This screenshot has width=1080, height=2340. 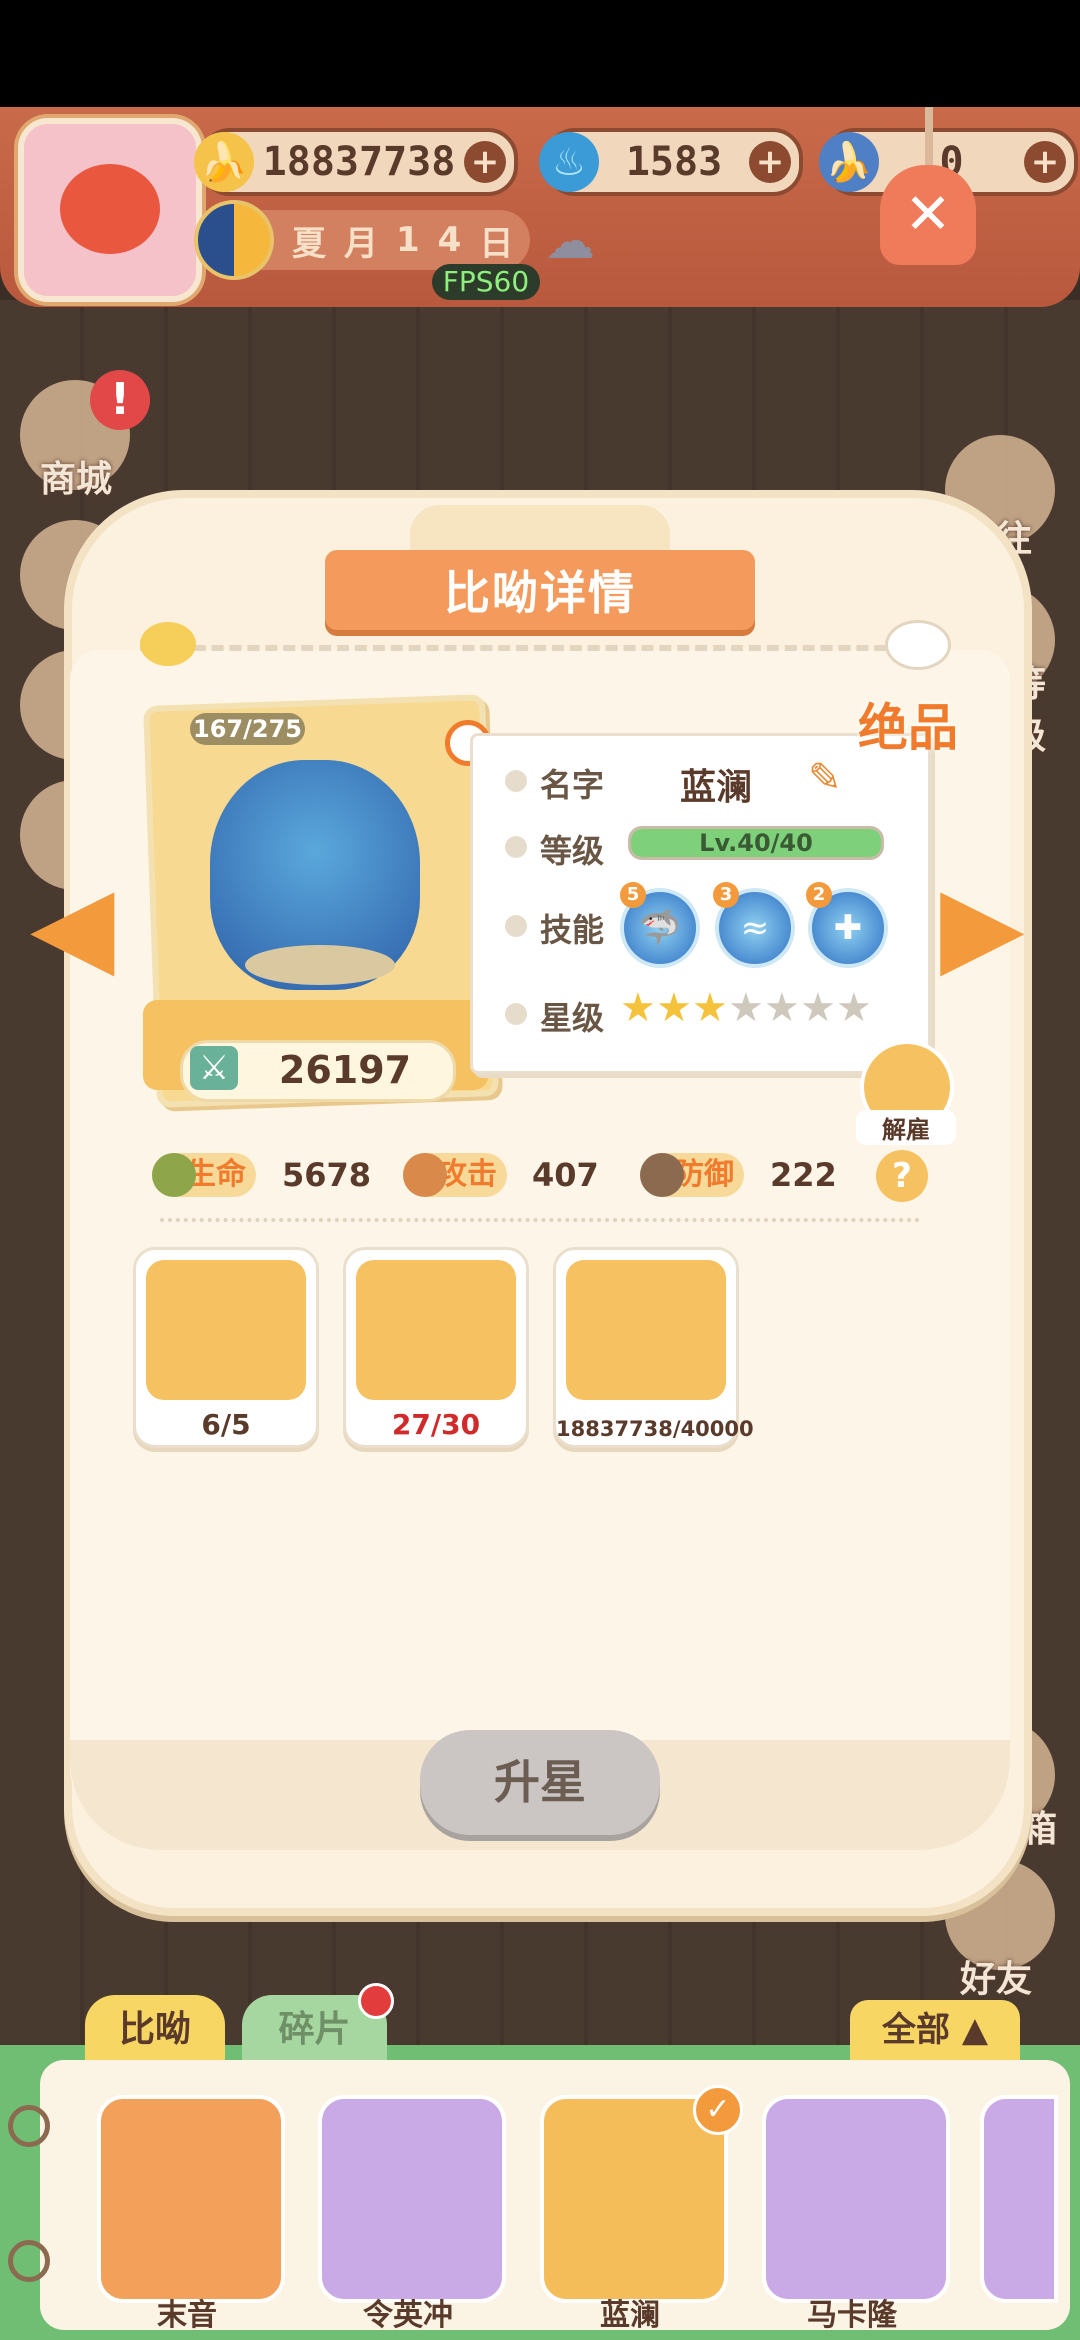 What do you see at coordinates (718, 2110) in the screenshot?
I see `selected-check-icon: ✓` at bounding box center [718, 2110].